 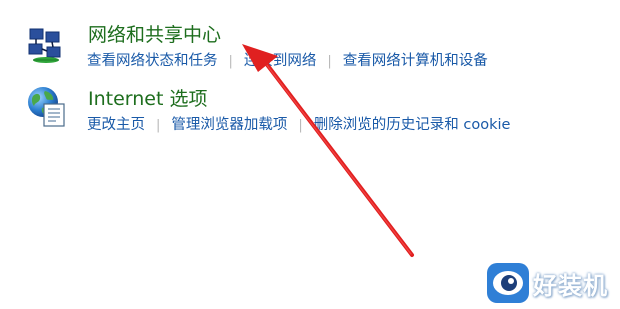 I want to click on connect-to-network-link: 连接到网络, so click(x=280, y=61).